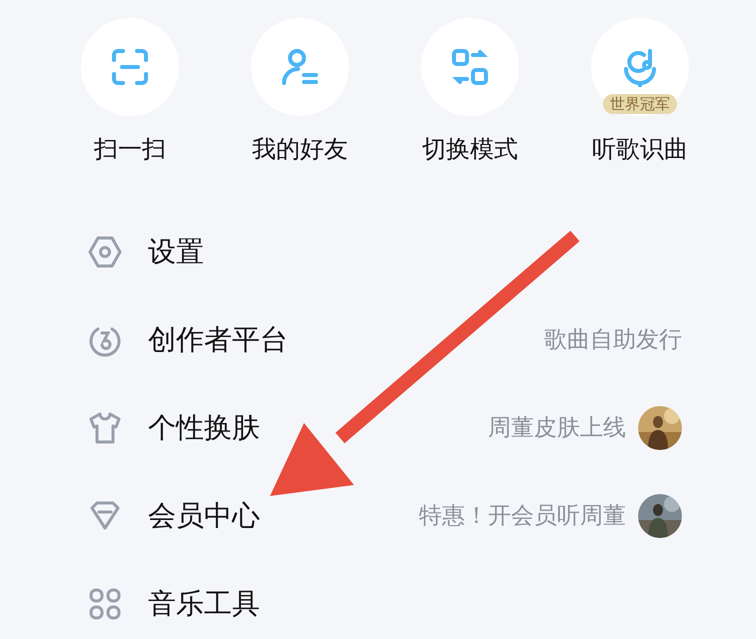 The width and height of the screenshot is (756, 639). Describe the element at coordinates (385, 252) in the screenshot. I see `menu-item: 设置` at that location.